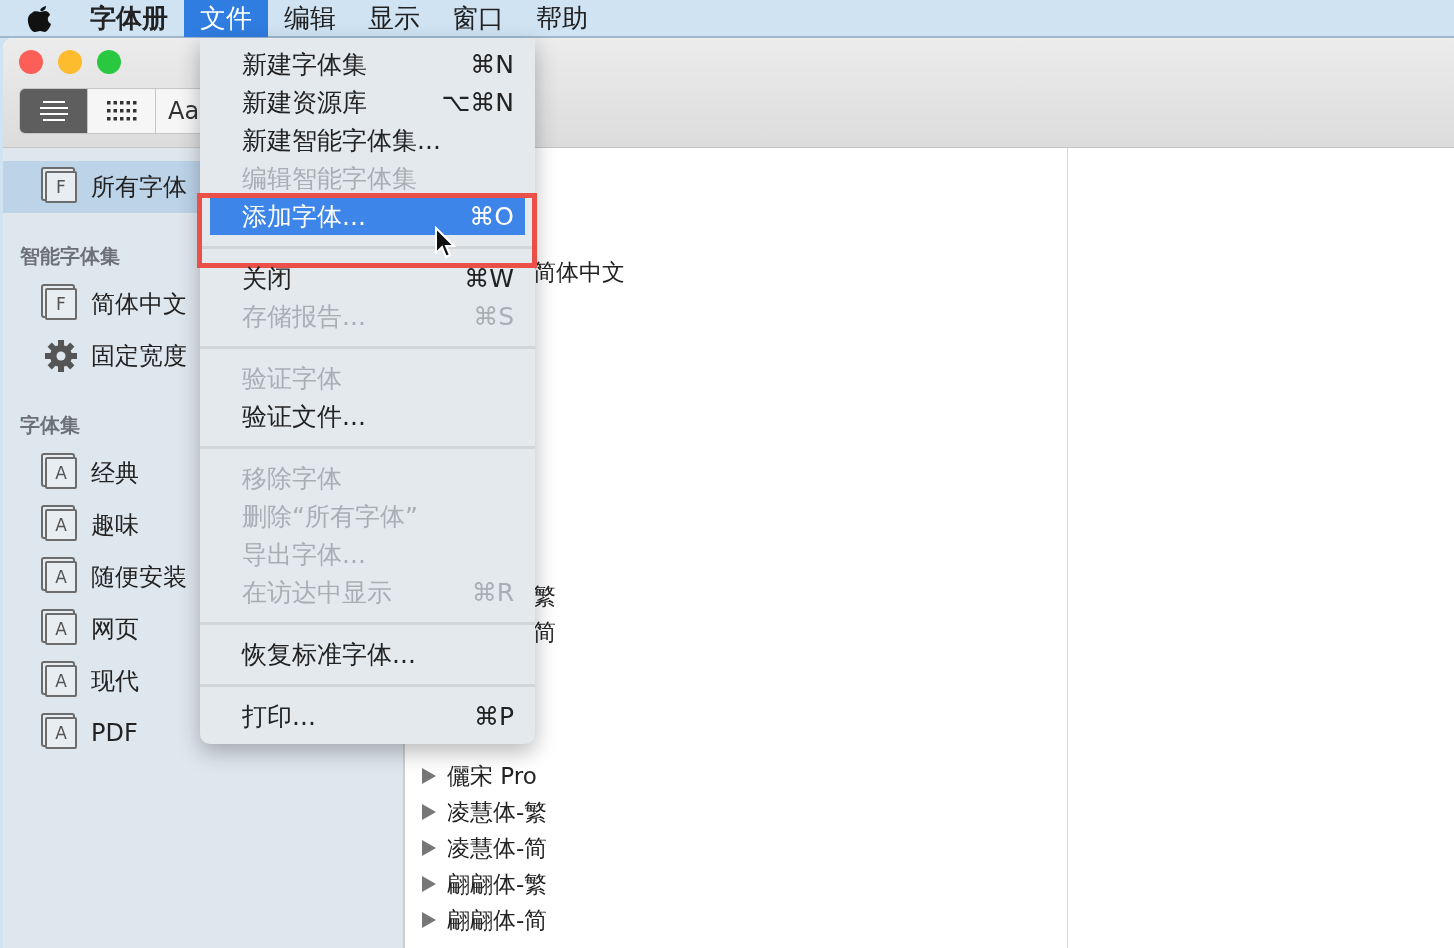  Describe the element at coordinates (49, 425) in the screenshot. I see `sidebar-section-header: 字体集` at that location.